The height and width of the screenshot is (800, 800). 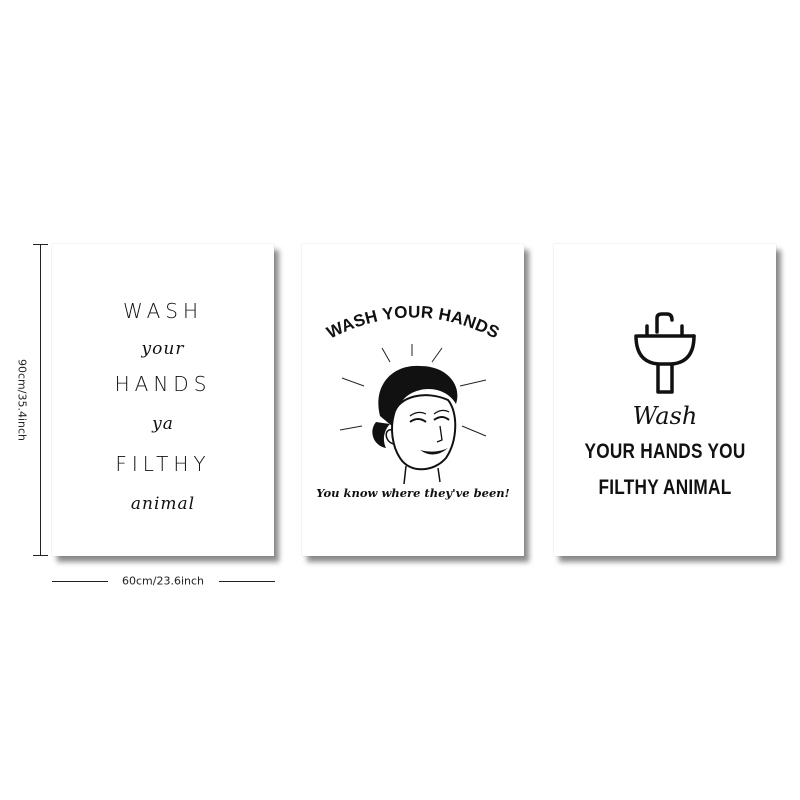 I want to click on width-dimension-label: 60cm/23.6inch, so click(x=163, y=581).